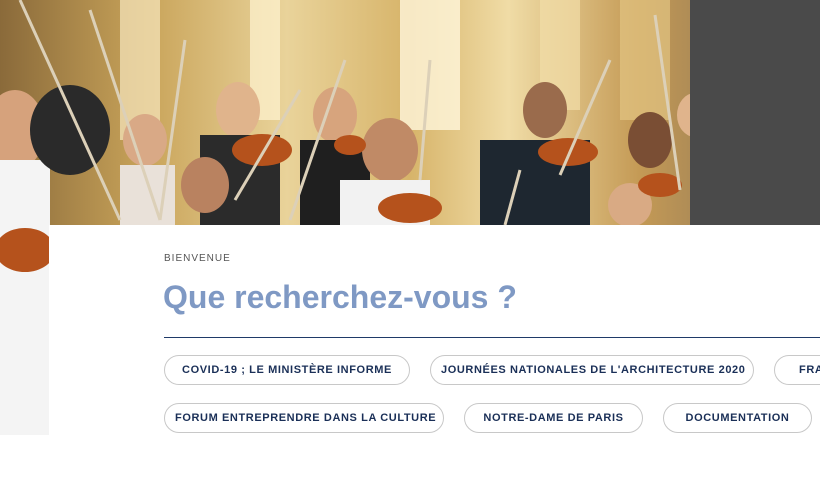  Describe the element at coordinates (340, 297) in the screenshot. I see `page-title: Que recherchez-vous ?` at that location.